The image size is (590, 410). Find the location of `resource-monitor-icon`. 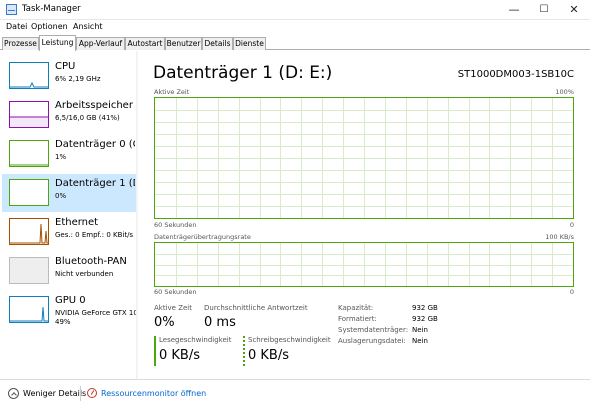

resource-monitor-icon is located at coordinates (92, 393).